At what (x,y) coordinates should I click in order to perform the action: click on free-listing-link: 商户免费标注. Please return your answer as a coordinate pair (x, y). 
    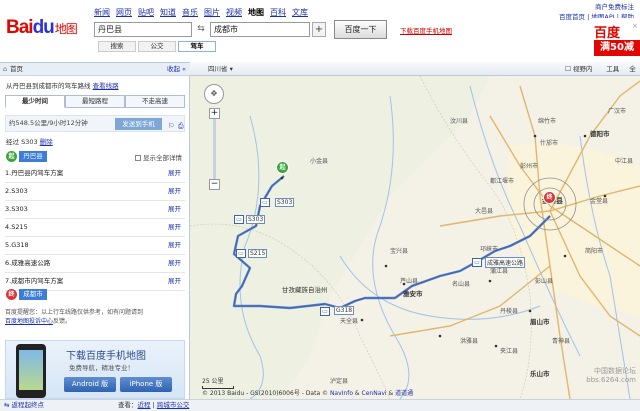
    Looking at the image, I should click on (596, 7).